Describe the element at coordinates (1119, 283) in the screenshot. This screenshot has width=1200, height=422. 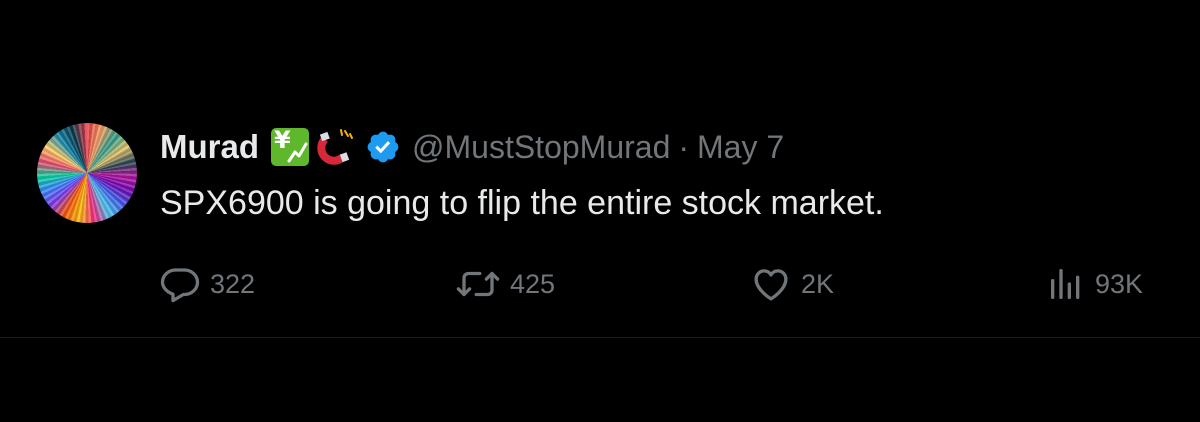
I see `view-count: 93K` at that location.